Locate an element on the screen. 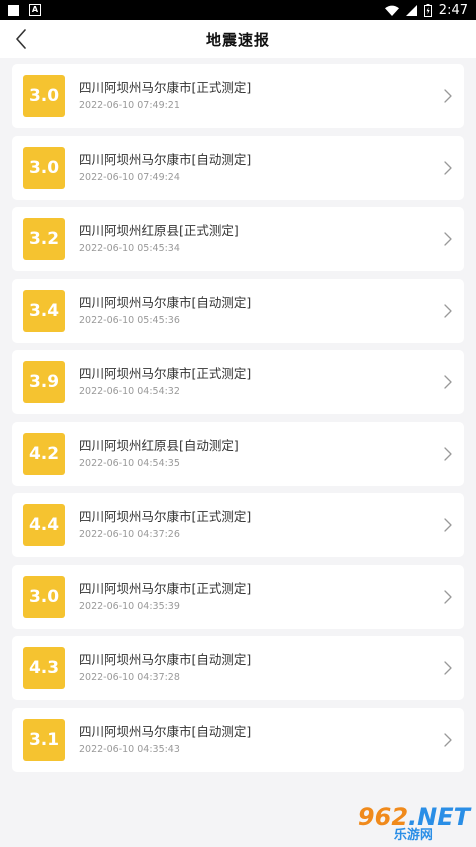  quake-list-item: 3.0 四川阿坝州马尔康市[正式测定] 2022-06-10 04:35:39 is located at coordinates (238, 596).